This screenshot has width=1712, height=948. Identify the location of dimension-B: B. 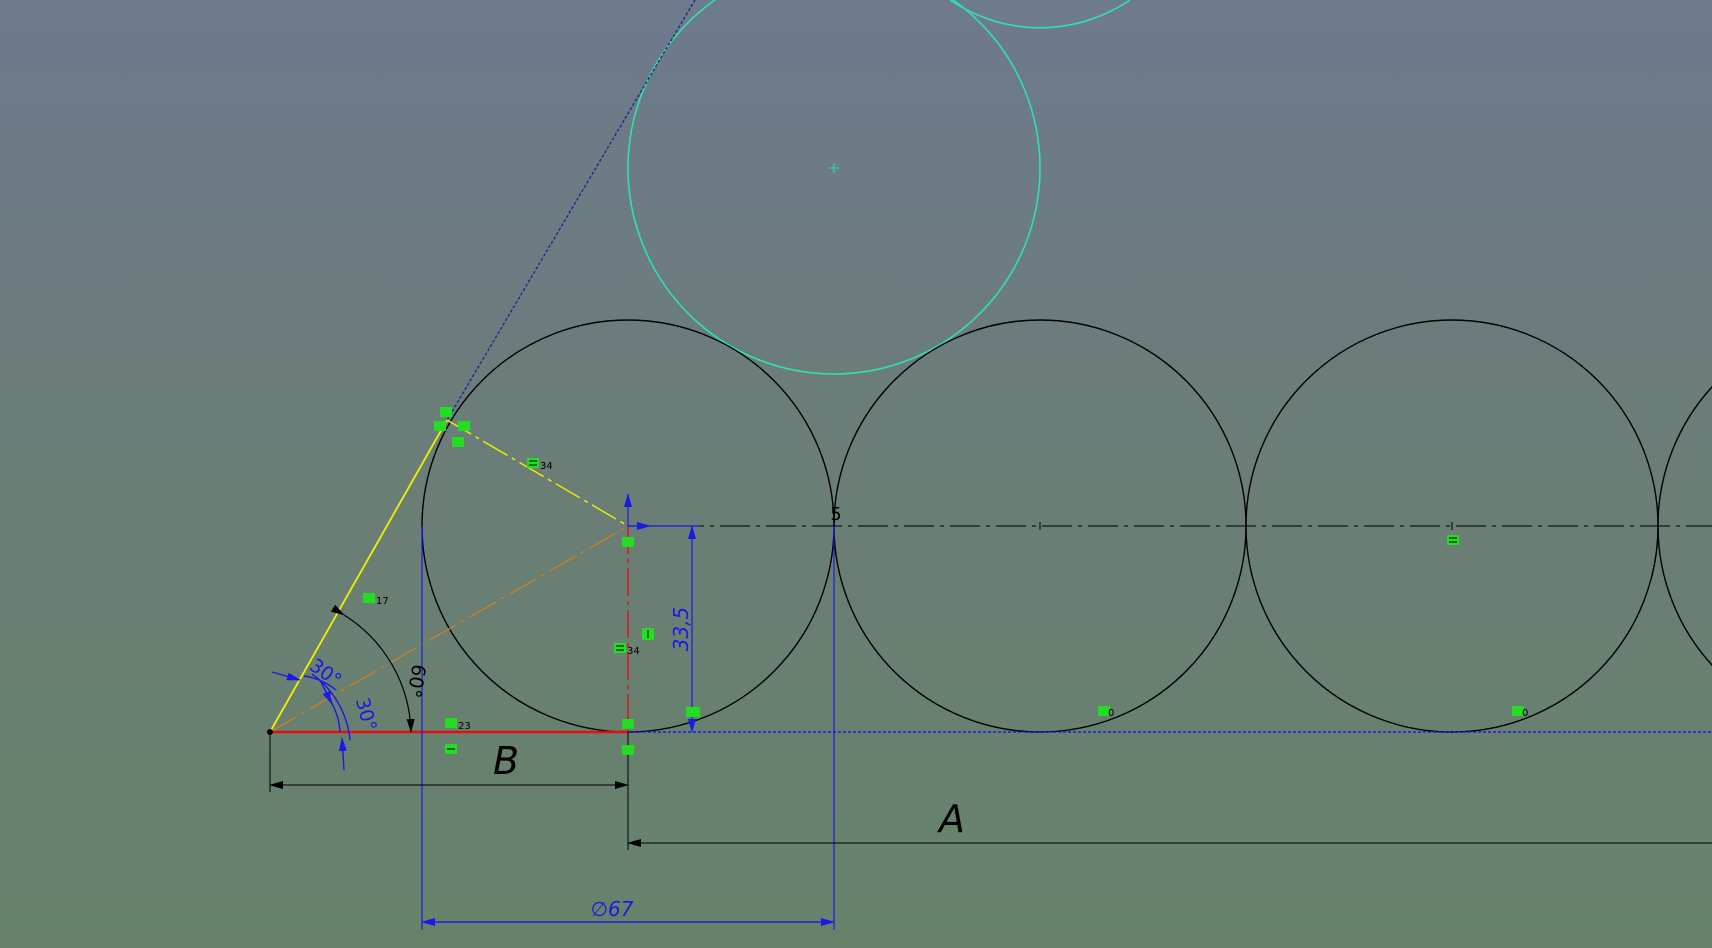
(449, 762).